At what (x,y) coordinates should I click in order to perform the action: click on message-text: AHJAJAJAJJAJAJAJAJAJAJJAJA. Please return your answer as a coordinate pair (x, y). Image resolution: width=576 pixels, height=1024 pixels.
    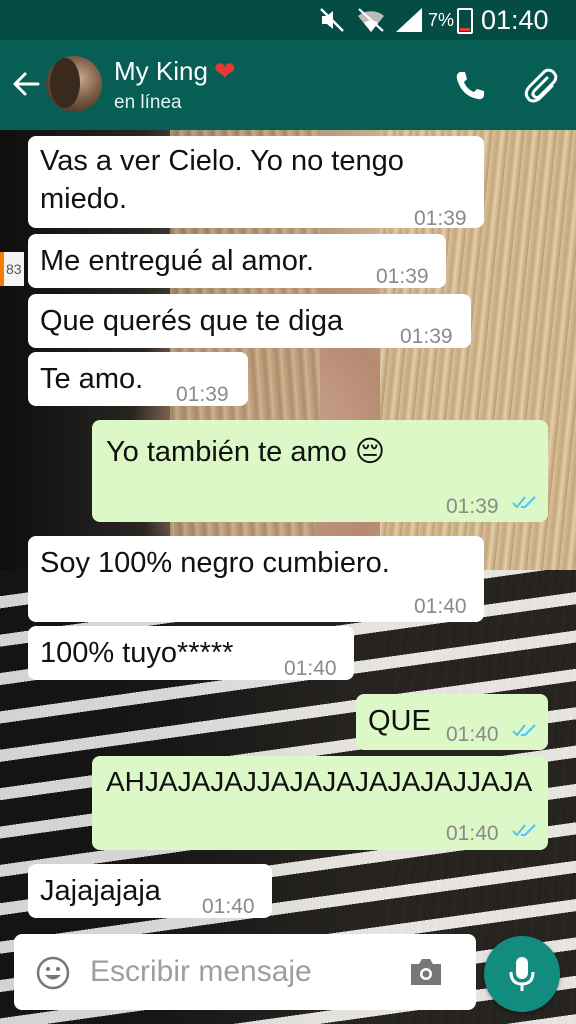
    Looking at the image, I should click on (319, 781).